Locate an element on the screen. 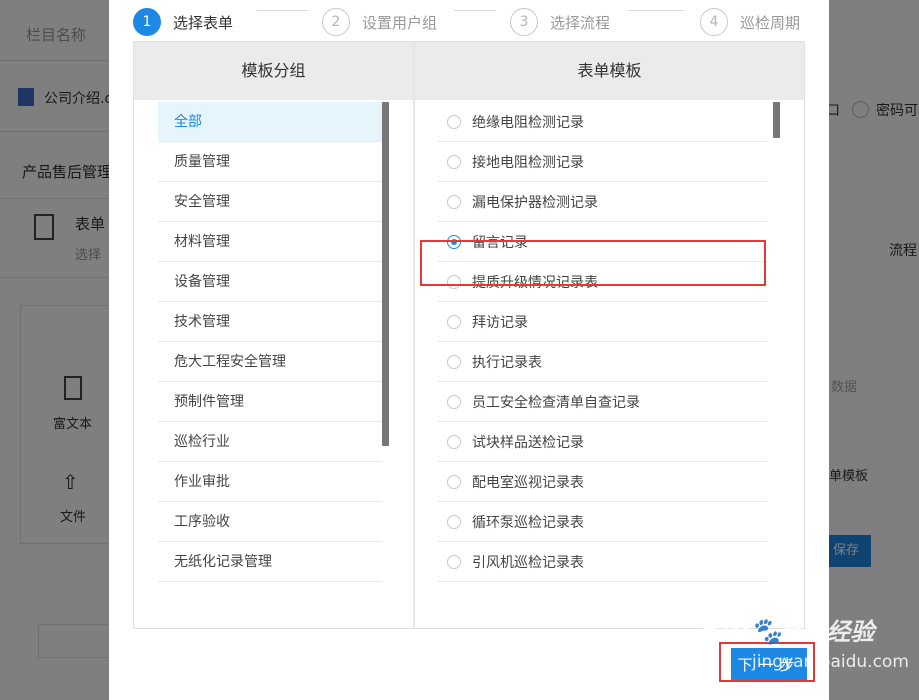 This screenshot has height=700, width=919. selection-highlight is located at coordinates (593, 263).